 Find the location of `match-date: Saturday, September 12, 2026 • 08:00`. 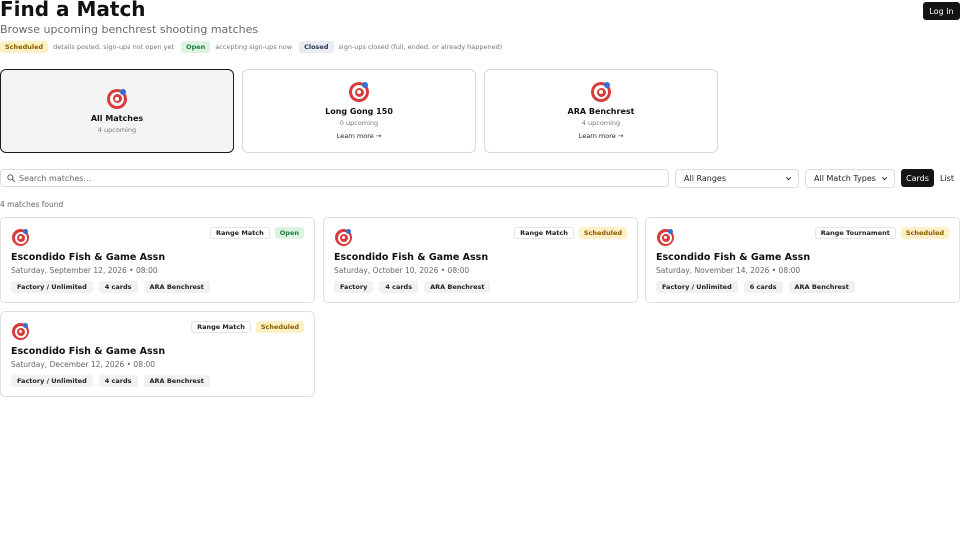

match-date: Saturday, September 12, 2026 • 08:00 is located at coordinates (84, 270).